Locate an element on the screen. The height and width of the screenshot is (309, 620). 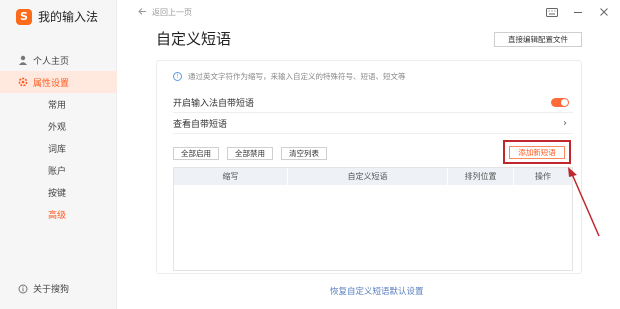
sidebar-subitem-keys: 按键 is located at coordinates (58, 192).